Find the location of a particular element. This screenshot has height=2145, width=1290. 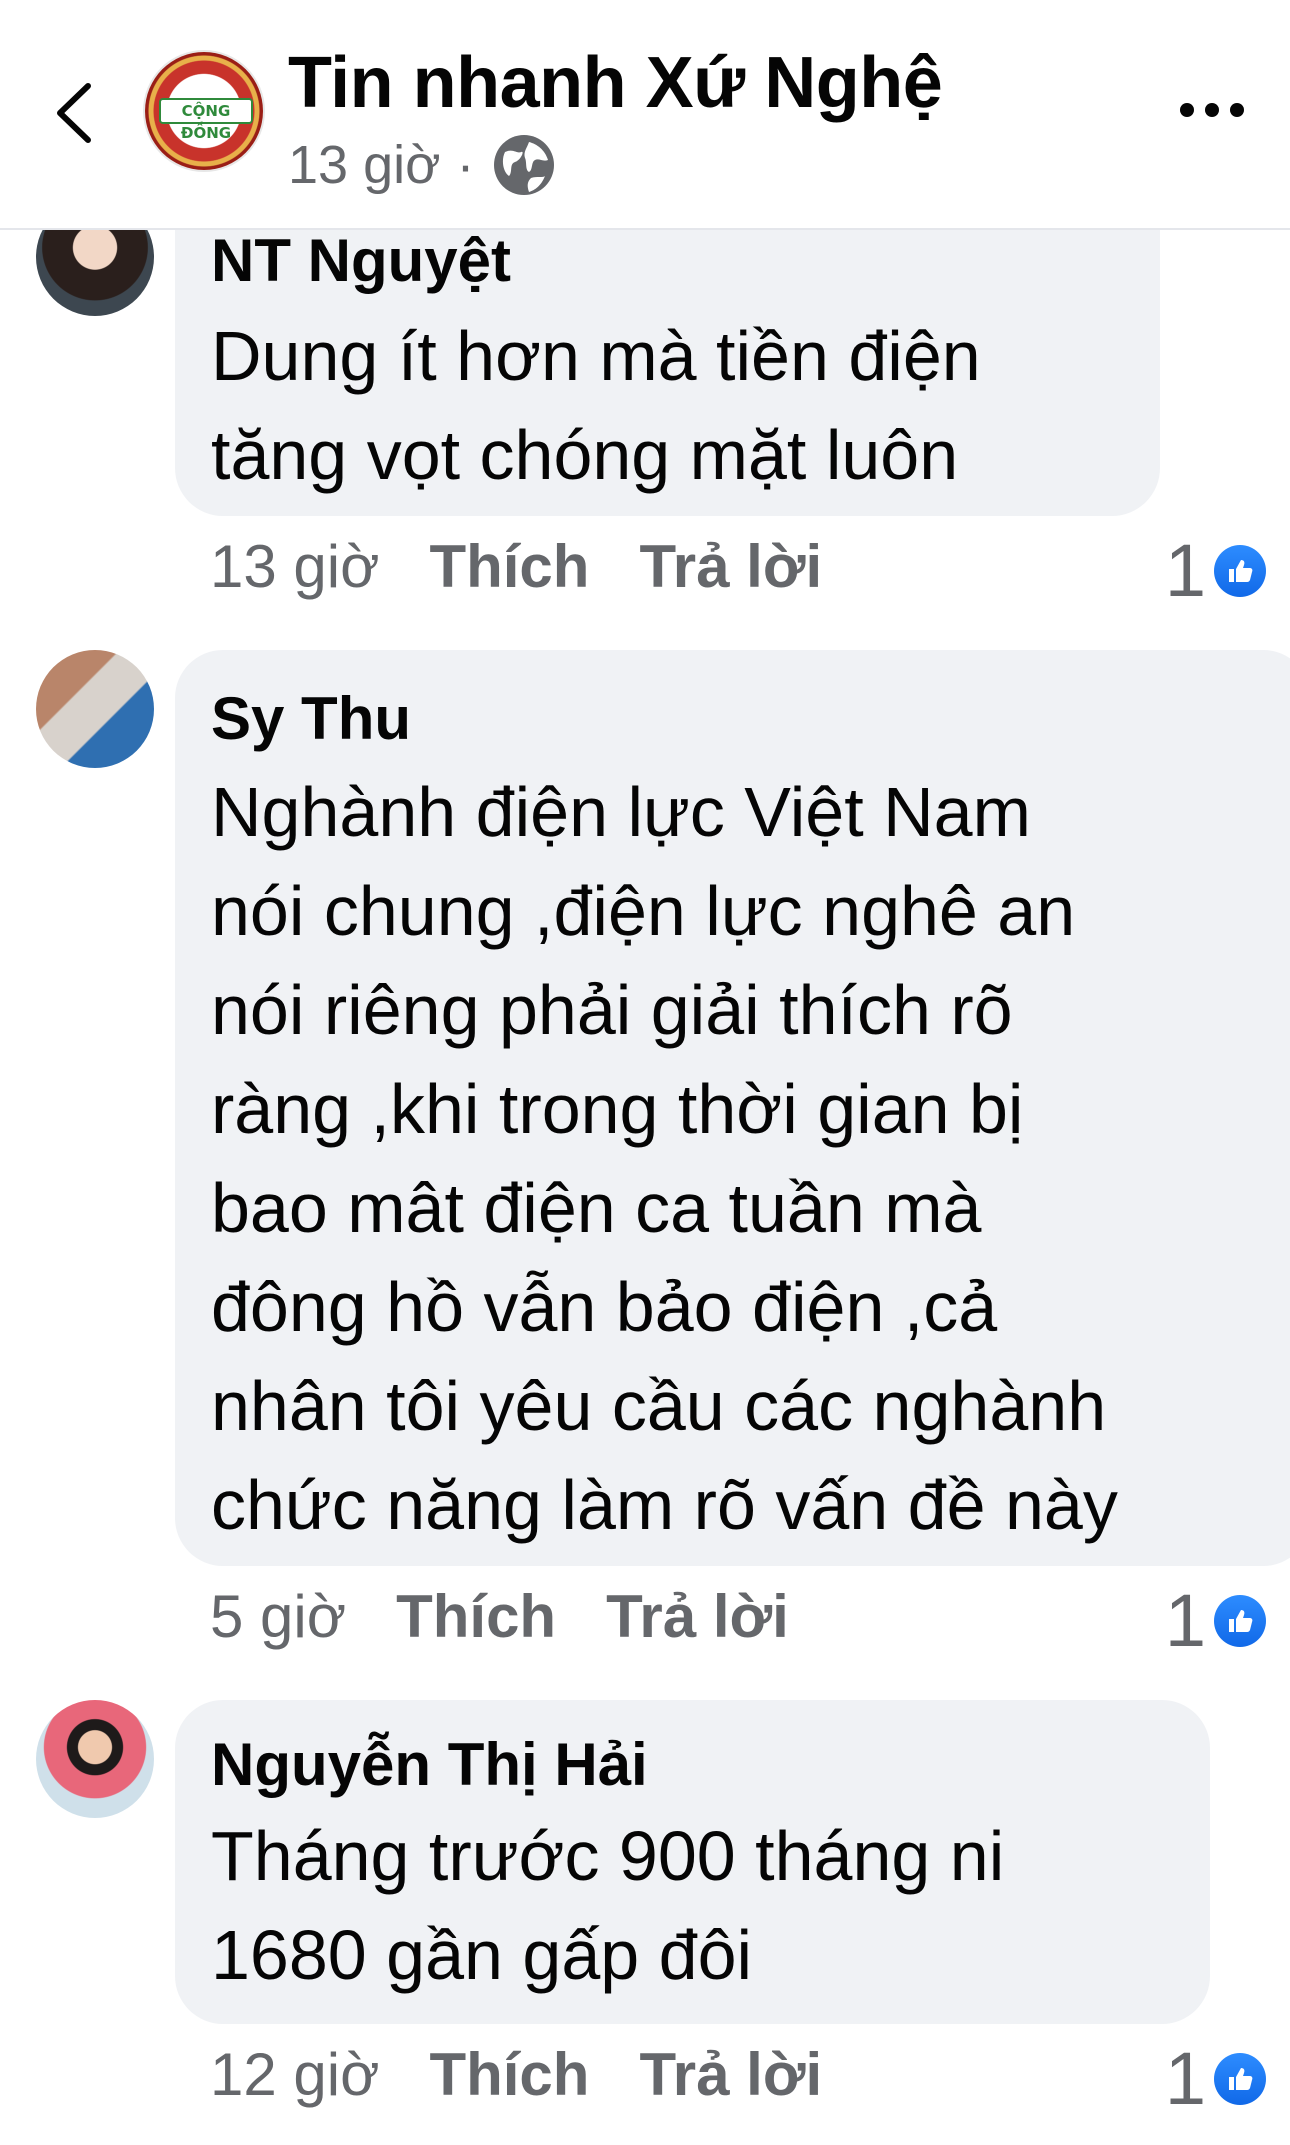

comment-actions: 5 giờ Thích Trả lời is located at coordinates (524, 1616).